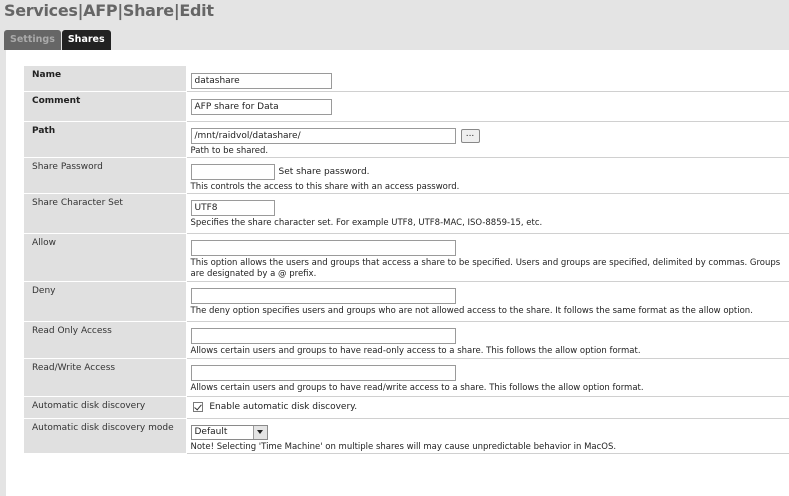  What do you see at coordinates (105, 106) in the screenshot?
I see `comment-label: Comment` at bounding box center [105, 106].